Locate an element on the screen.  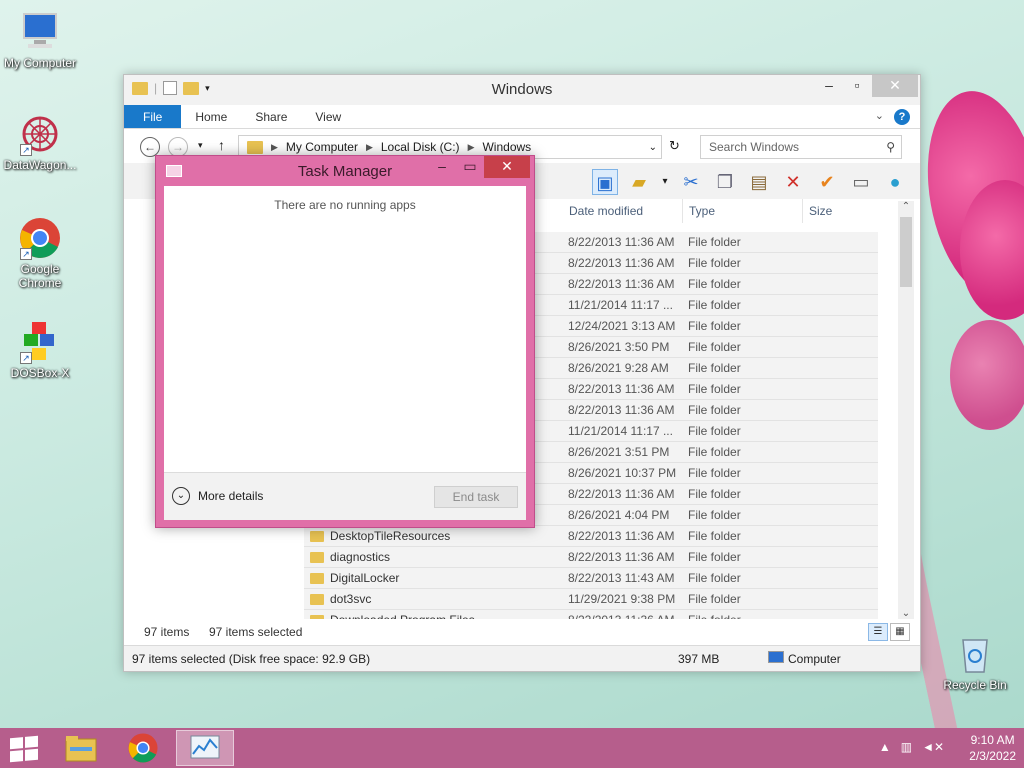
column-type: Type is located at coordinates (743, 211).